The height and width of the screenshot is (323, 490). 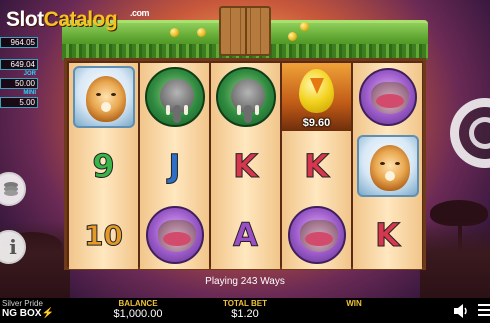 I want to click on logo-slot-text: Slot, so click(x=25, y=19).